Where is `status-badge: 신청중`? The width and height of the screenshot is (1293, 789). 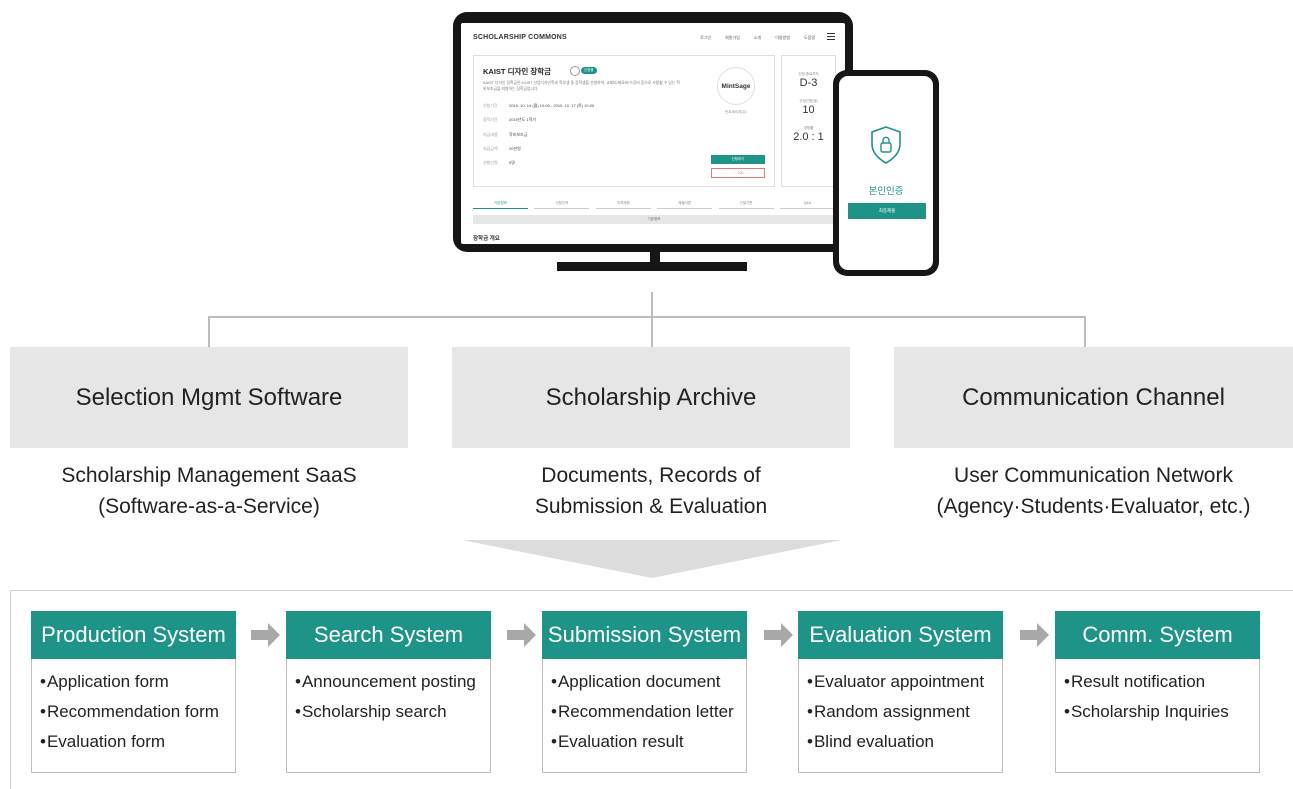
status-badge: 신청중 is located at coordinates (589, 70).